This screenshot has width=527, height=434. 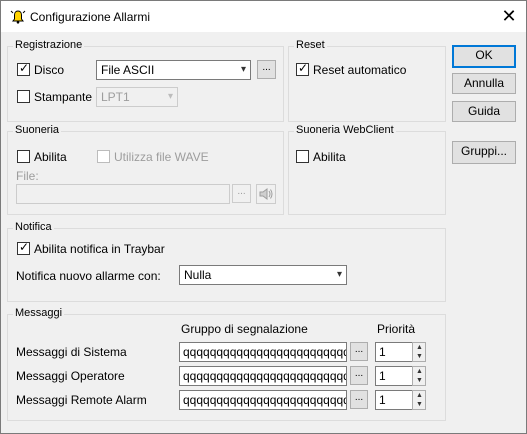 I want to click on disco-format-value: File ASCII, so click(x=128, y=70).